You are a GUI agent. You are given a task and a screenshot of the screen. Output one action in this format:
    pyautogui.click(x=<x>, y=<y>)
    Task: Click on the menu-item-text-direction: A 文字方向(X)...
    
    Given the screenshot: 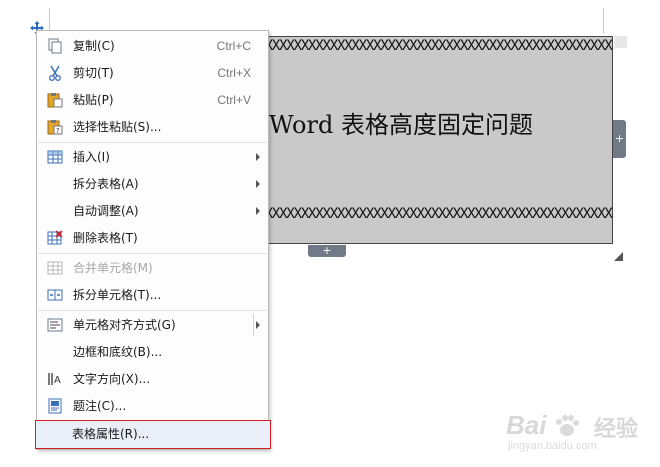 What is the action you would take?
    pyautogui.click(x=152, y=379)
    